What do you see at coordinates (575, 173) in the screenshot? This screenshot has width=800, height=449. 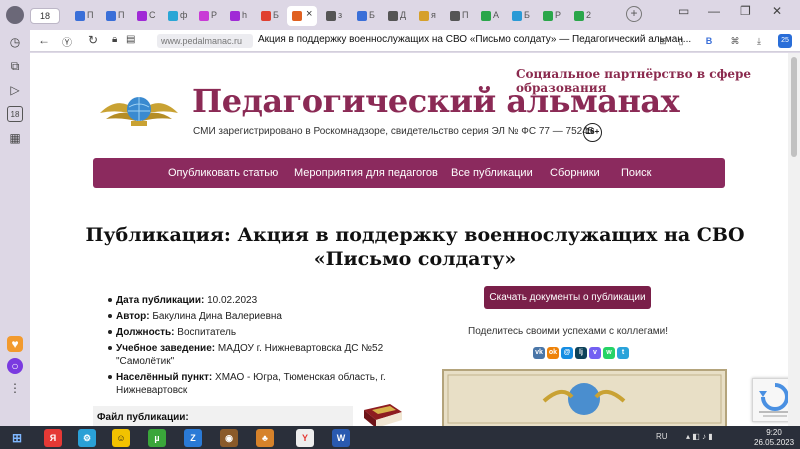 I see `menu-collections: Сборники` at bounding box center [575, 173].